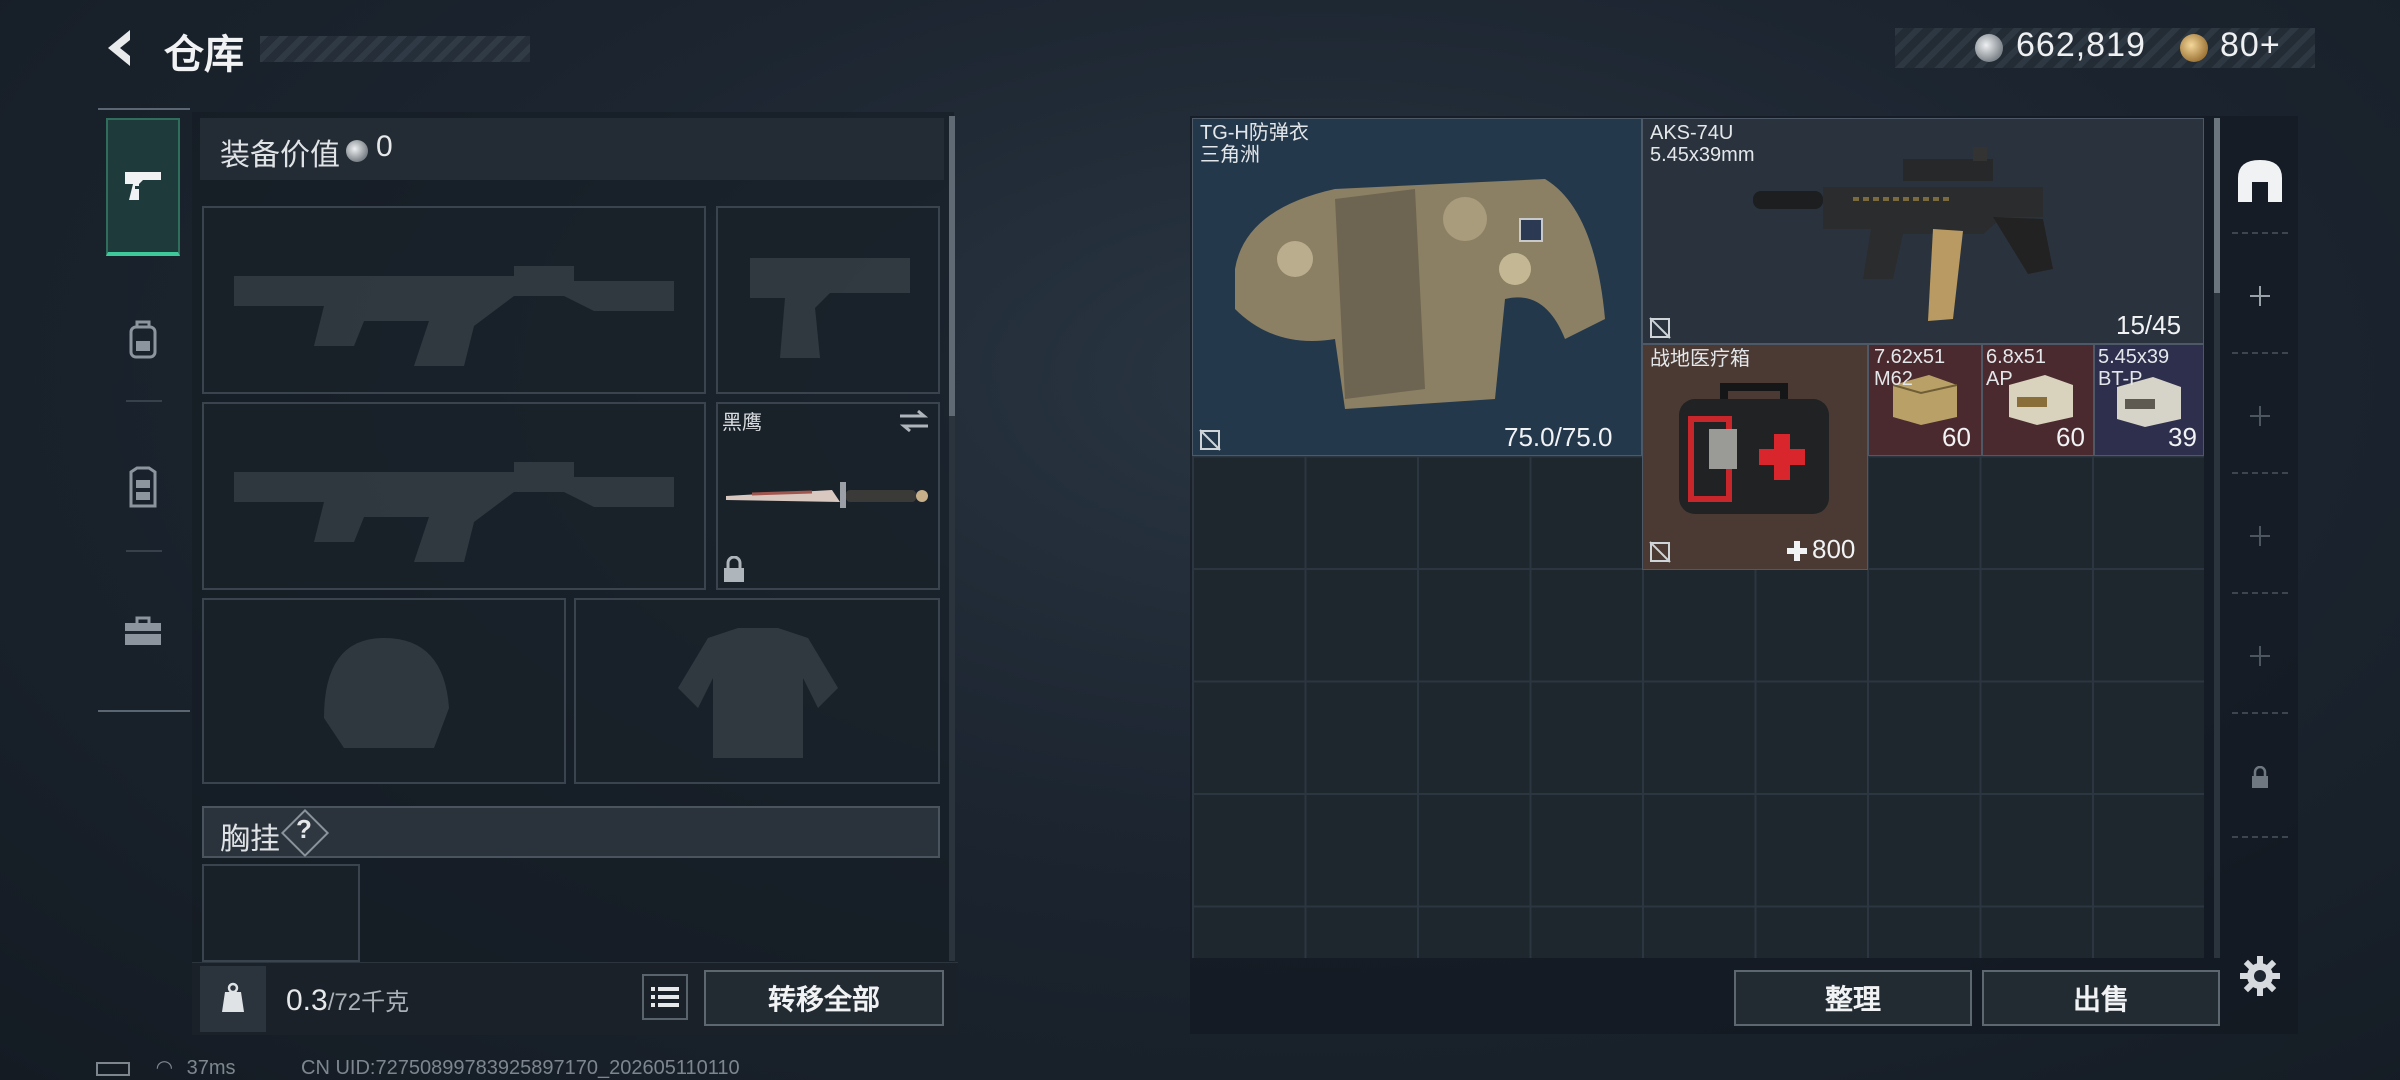 The width and height of the screenshot is (2400, 1080). What do you see at coordinates (144, 109) in the screenshot?
I see `rail-top-line` at bounding box center [144, 109].